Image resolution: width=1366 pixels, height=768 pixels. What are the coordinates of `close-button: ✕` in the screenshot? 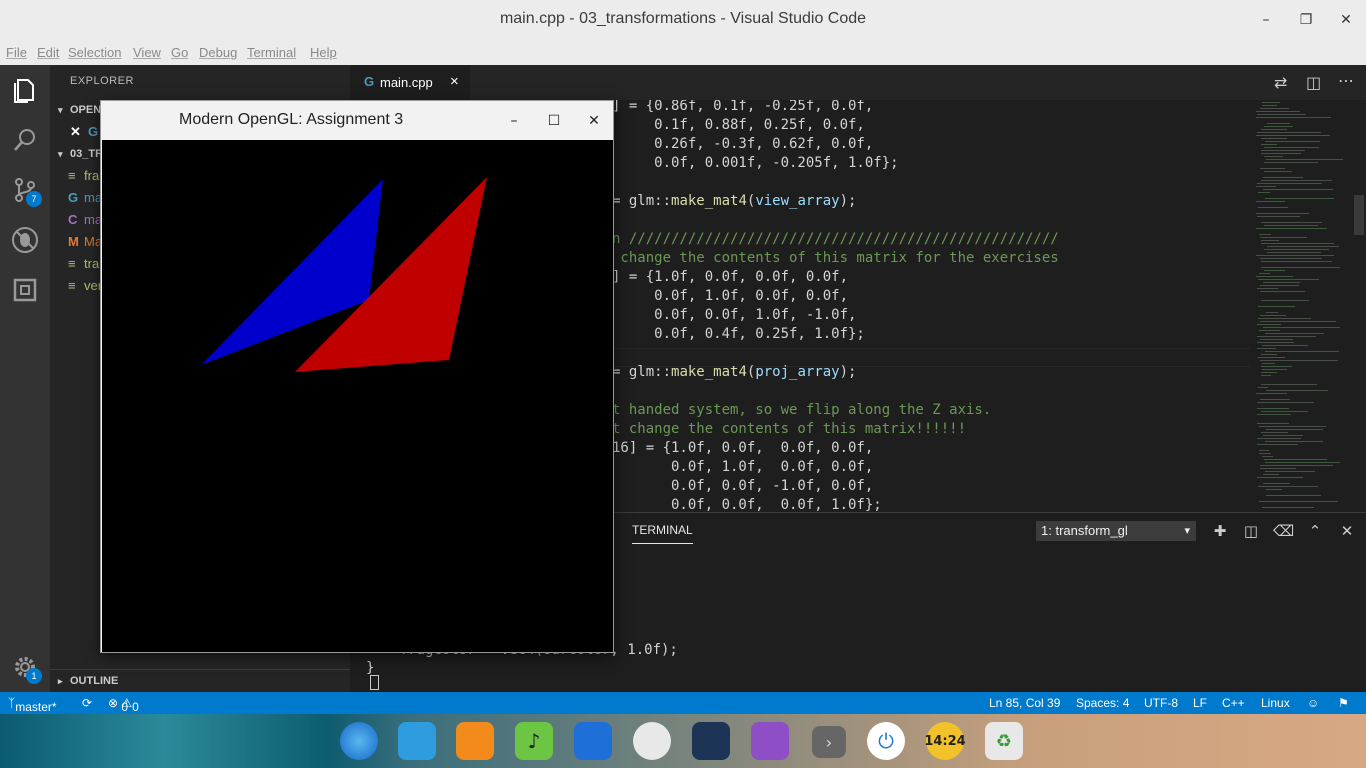 It's located at (1346, 20).